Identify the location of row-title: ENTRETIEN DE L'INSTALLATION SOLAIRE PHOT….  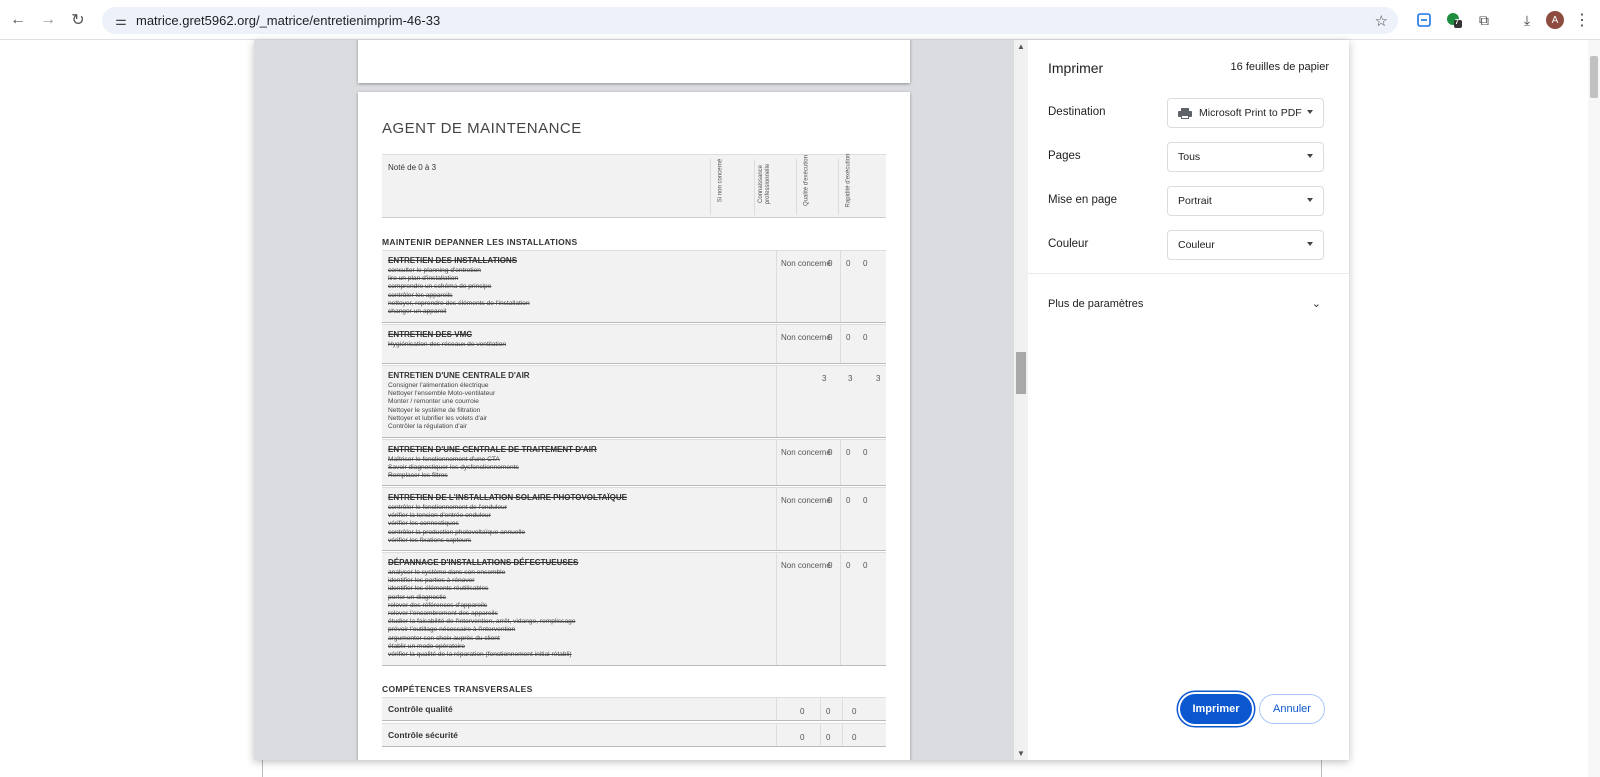
(507, 497).